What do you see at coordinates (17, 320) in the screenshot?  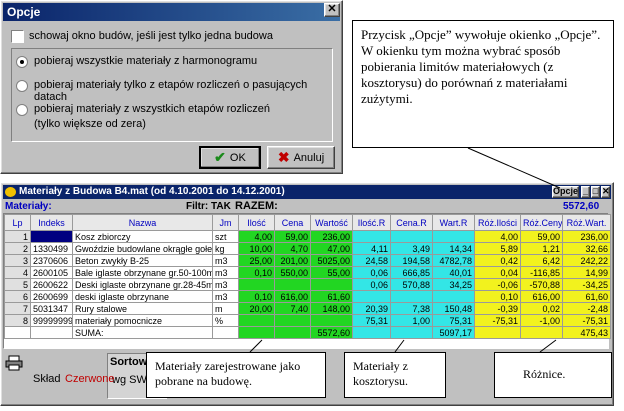 I see `table-cell: 8` at bounding box center [17, 320].